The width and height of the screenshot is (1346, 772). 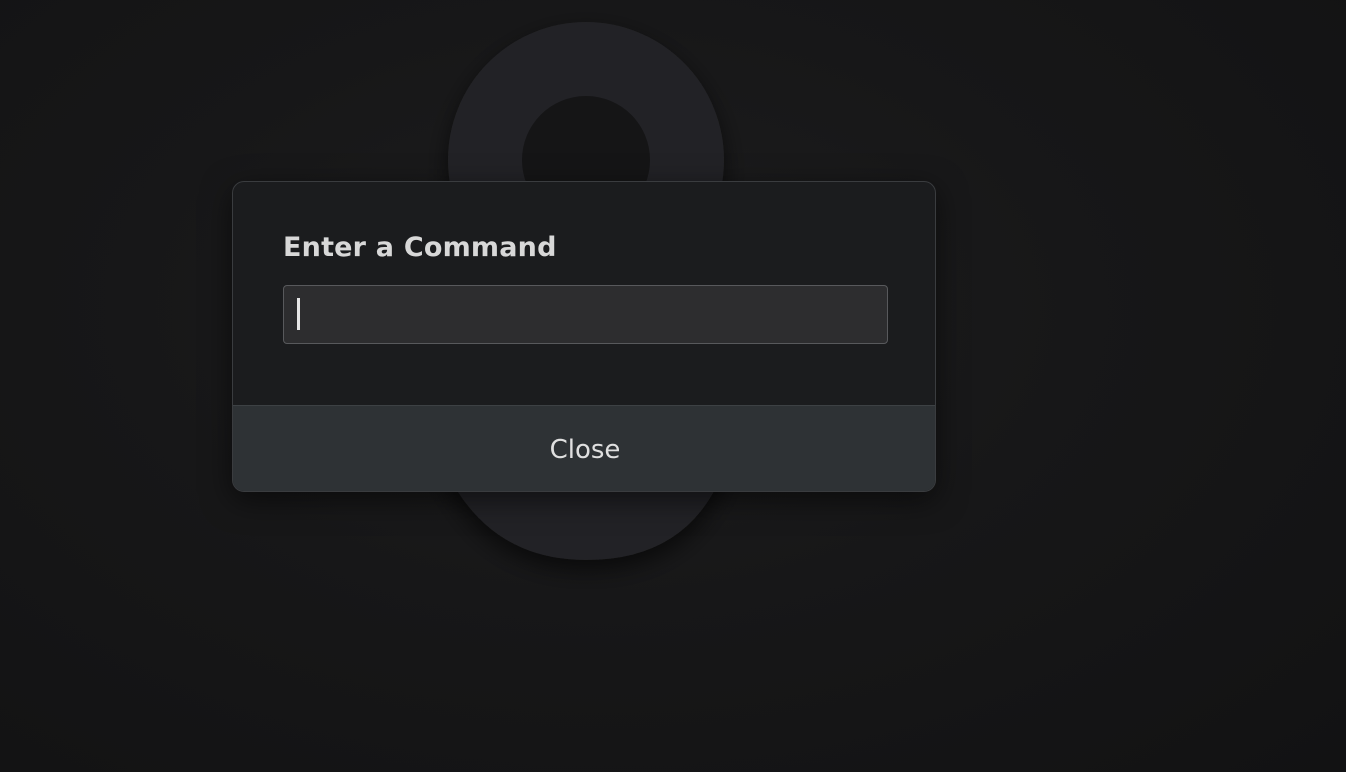 What do you see at coordinates (298, 314) in the screenshot?
I see `text-cursor` at bounding box center [298, 314].